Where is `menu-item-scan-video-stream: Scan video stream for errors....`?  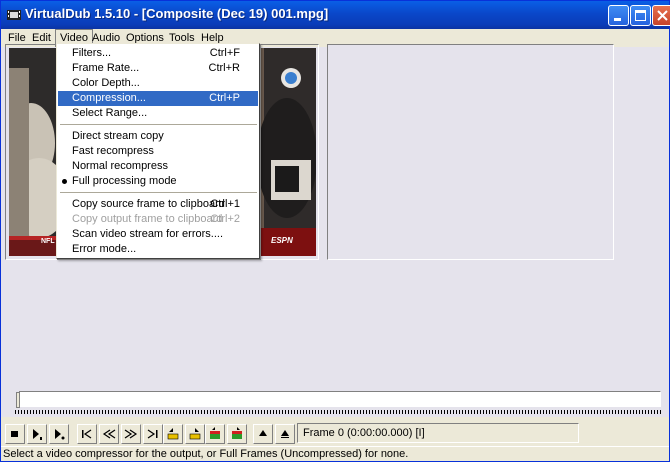 menu-item-scan-video-stream: Scan video stream for errors.... is located at coordinates (158, 234).